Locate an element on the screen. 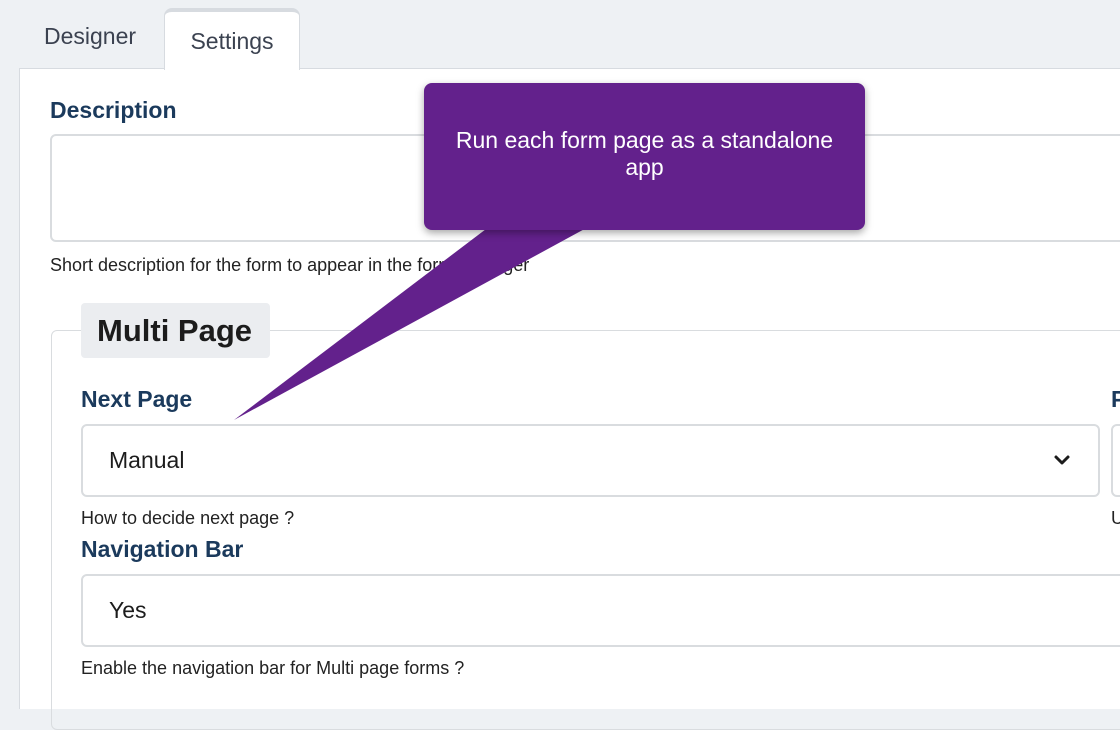 Image resolution: width=1120 pixels, height=730 pixels. tooltip-callout: Run each form page as a standalone app is located at coordinates (644, 156).